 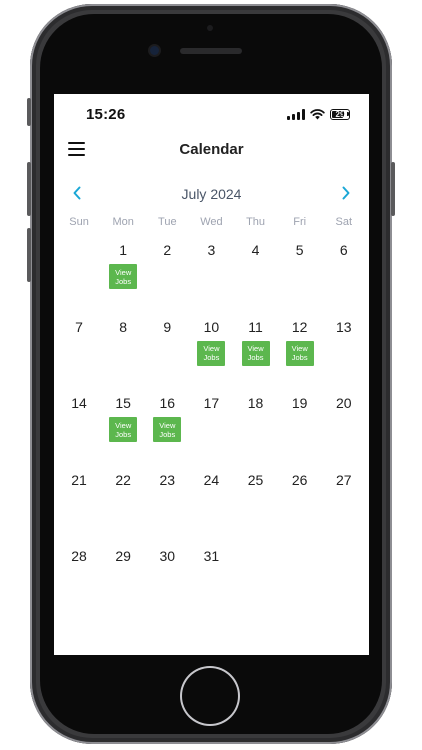 I want to click on calendar-day-cell: 9, so click(x=167, y=354).